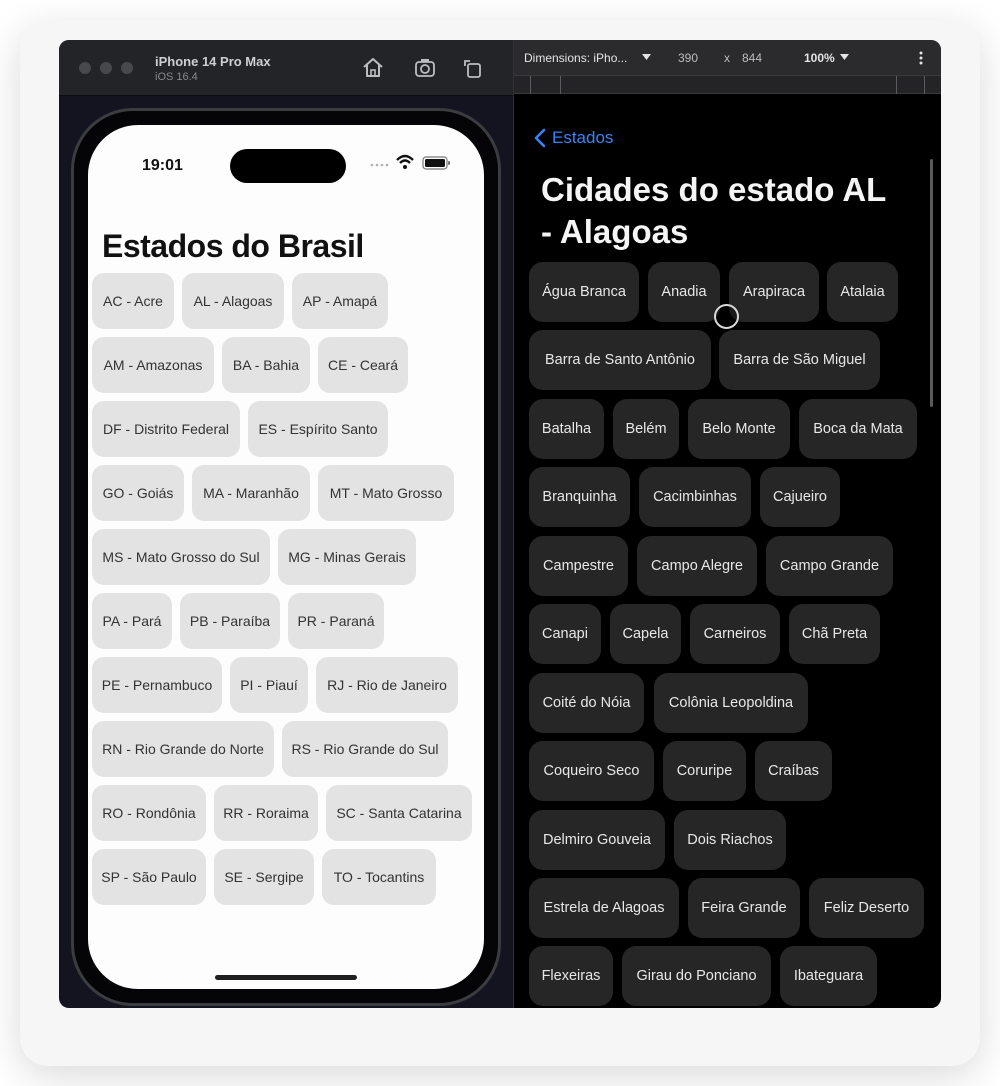  I want to click on page-title: Cidades do estado AL - Alagoas, so click(713, 210).